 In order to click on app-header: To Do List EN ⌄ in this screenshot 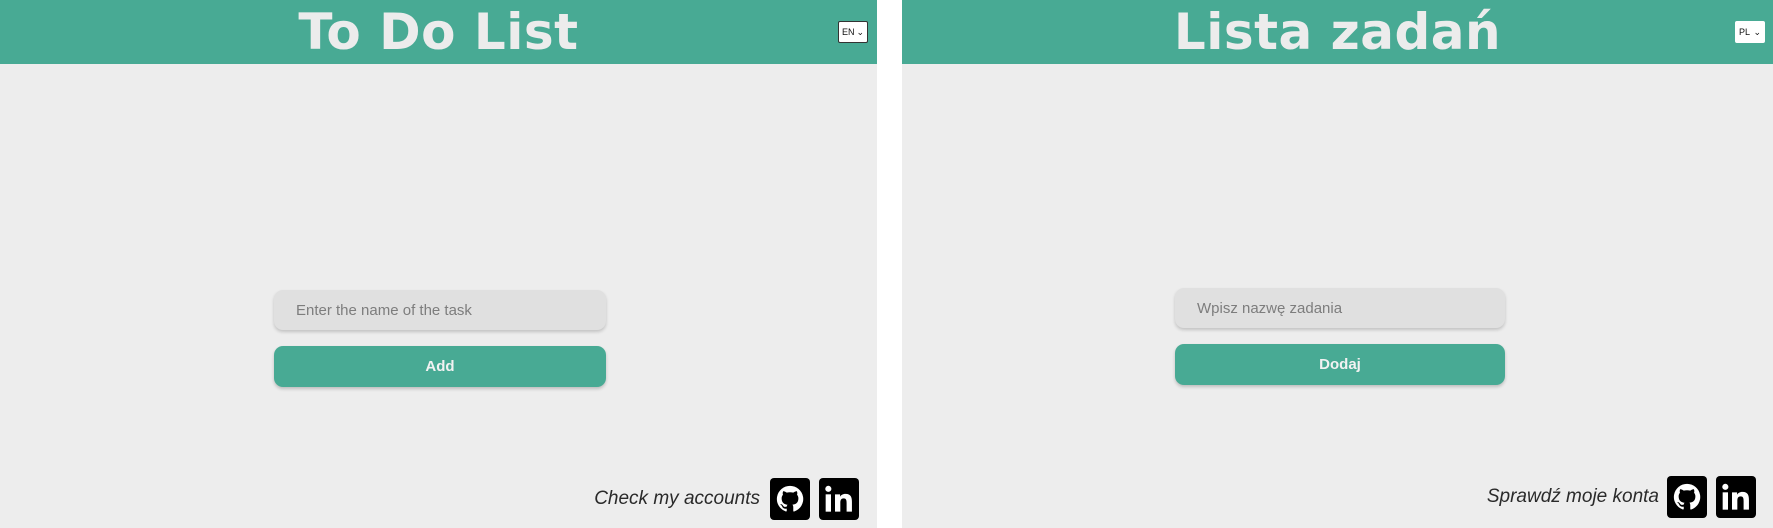, I will do `click(438, 32)`.